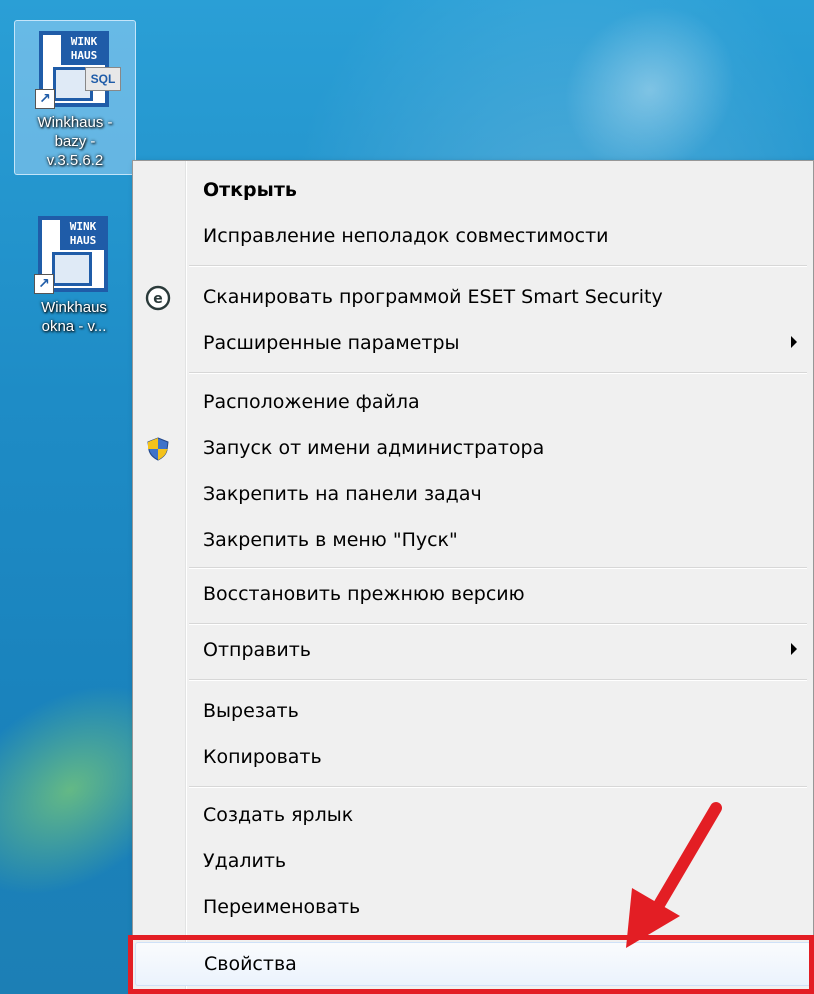 This screenshot has width=814, height=994. What do you see at coordinates (250, 190) in the screenshot?
I see `menu-item-label: Открыть` at bounding box center [250, 190].